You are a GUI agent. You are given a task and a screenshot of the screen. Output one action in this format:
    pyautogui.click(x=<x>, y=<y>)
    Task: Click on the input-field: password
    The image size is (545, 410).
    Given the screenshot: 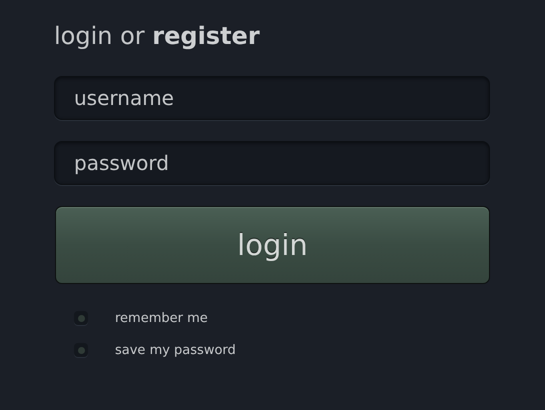 What is the action you would take?
    pyautogui.click(x=272, y=163)
    